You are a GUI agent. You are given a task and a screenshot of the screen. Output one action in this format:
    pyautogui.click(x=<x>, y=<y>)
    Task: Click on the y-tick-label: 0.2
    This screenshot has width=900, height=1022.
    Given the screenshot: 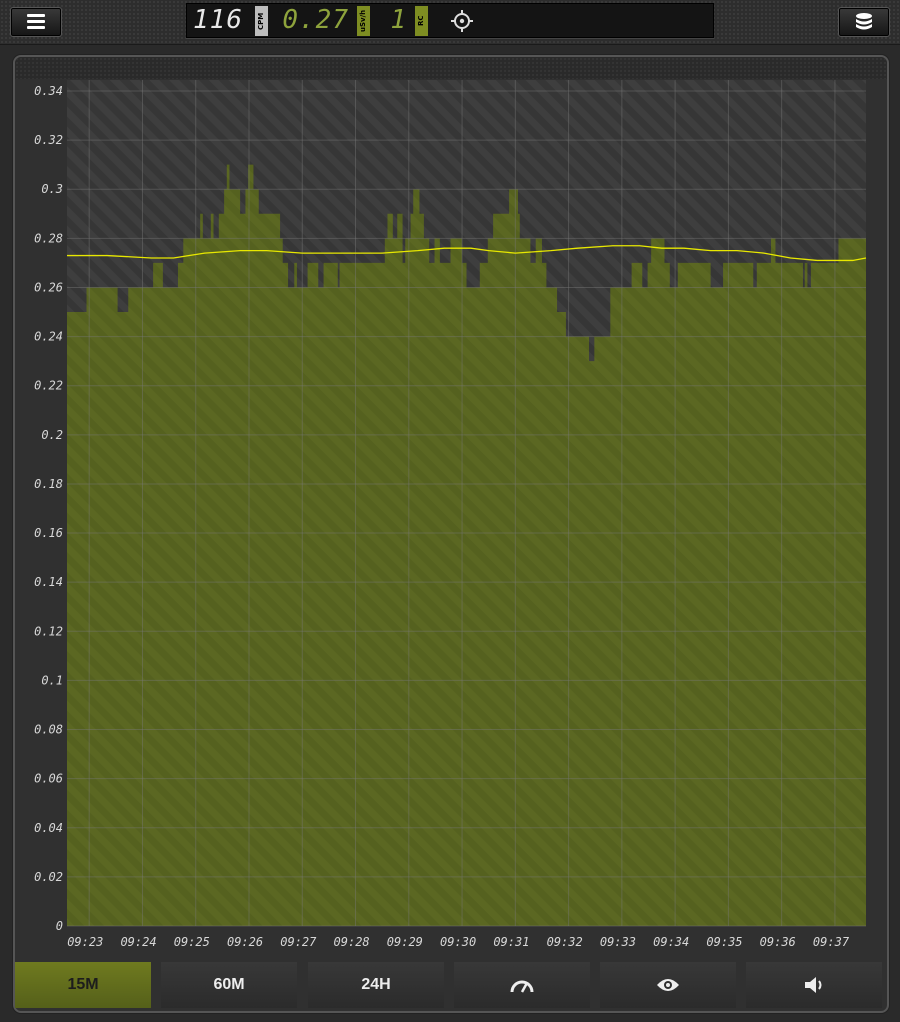 What is the action you would take?
    pyautogui.click(x=52, y=435)
    